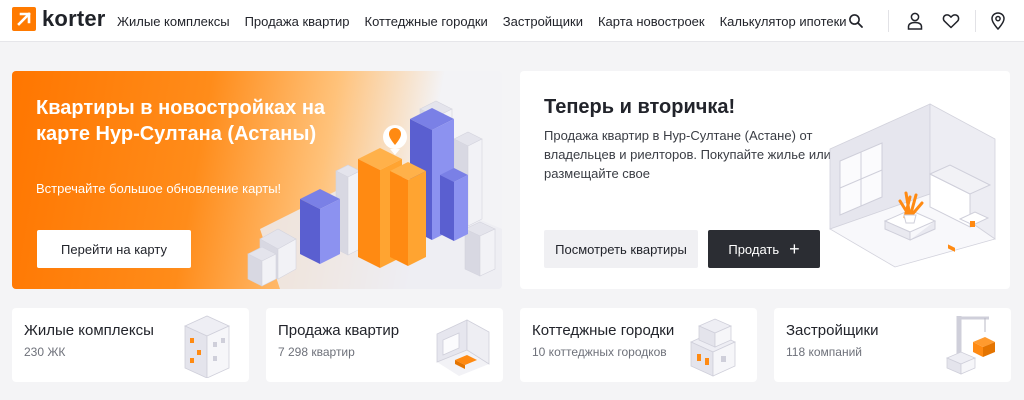  What do you see at coordinates (297, 21) in the screenshot?
I see `nav-apartments-sale: Продажа квартир` at bounding box center [297, 21].